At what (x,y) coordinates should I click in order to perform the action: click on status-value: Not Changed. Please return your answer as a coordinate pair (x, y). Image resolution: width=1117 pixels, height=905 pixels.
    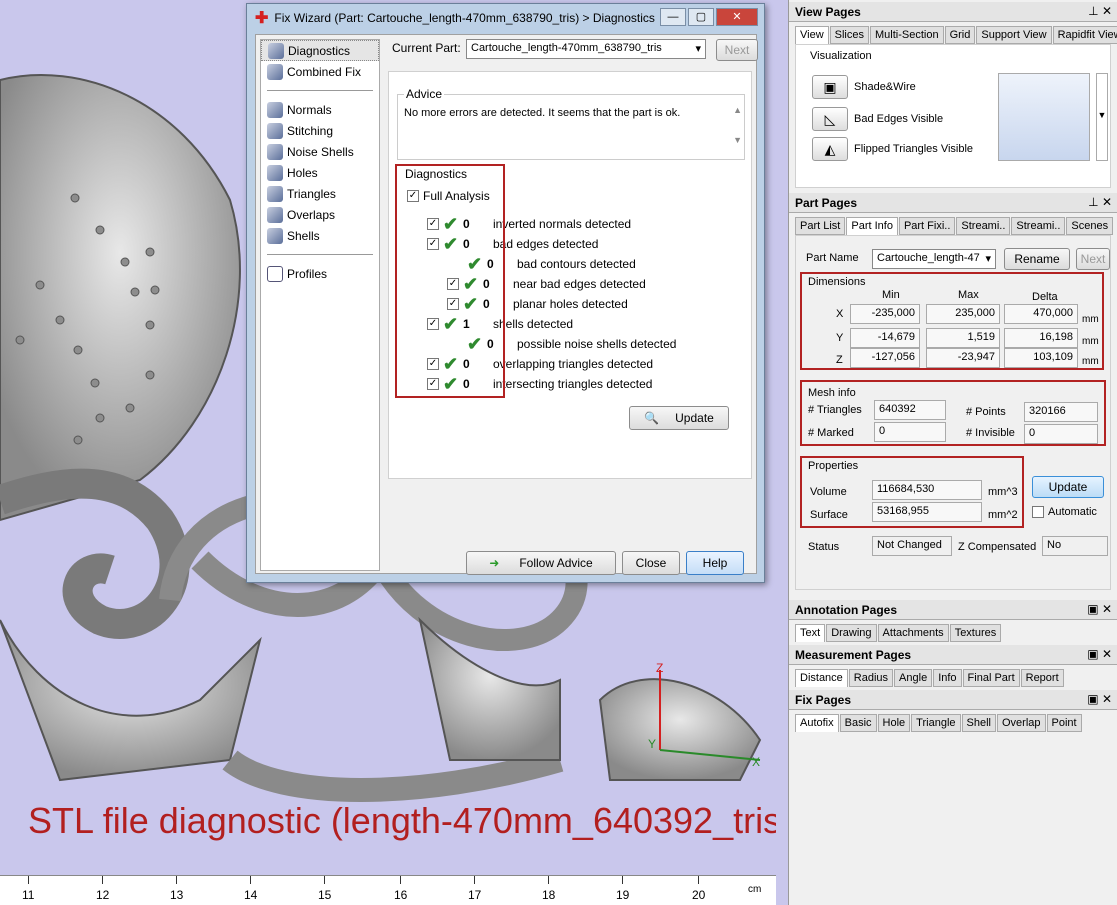
    Looking at the image, I should click on (912, 546).